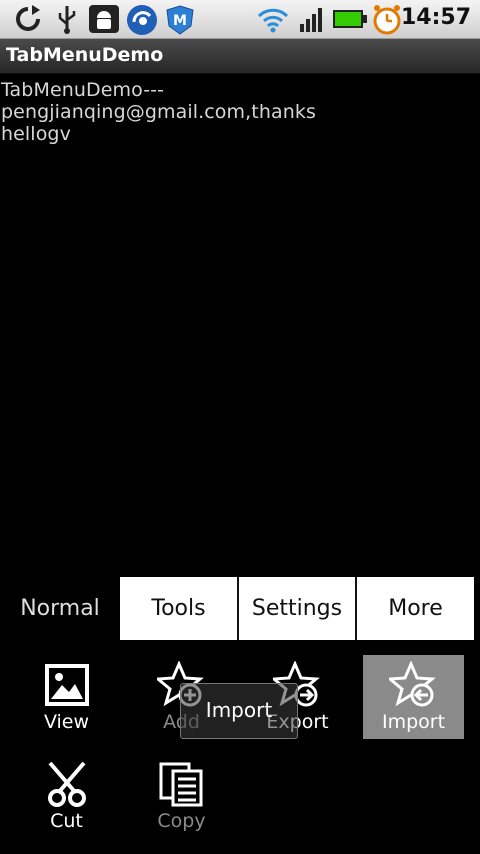  Describe the element at coordinates (435, 17) in the screenshot. I see `status-time: 14:57` at that location.